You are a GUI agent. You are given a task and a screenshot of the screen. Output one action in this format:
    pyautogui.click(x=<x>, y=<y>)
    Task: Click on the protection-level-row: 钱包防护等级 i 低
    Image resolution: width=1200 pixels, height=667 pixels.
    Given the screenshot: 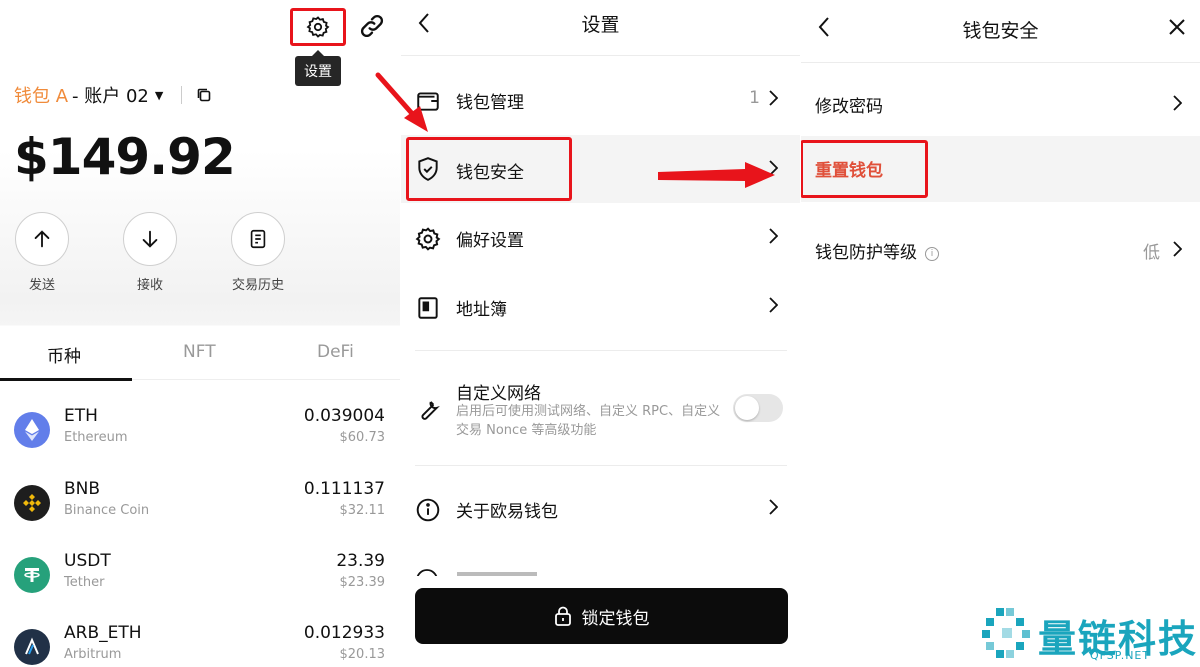 What is the action you would take?
    pyautogui.click(x=1000, y=250)
    